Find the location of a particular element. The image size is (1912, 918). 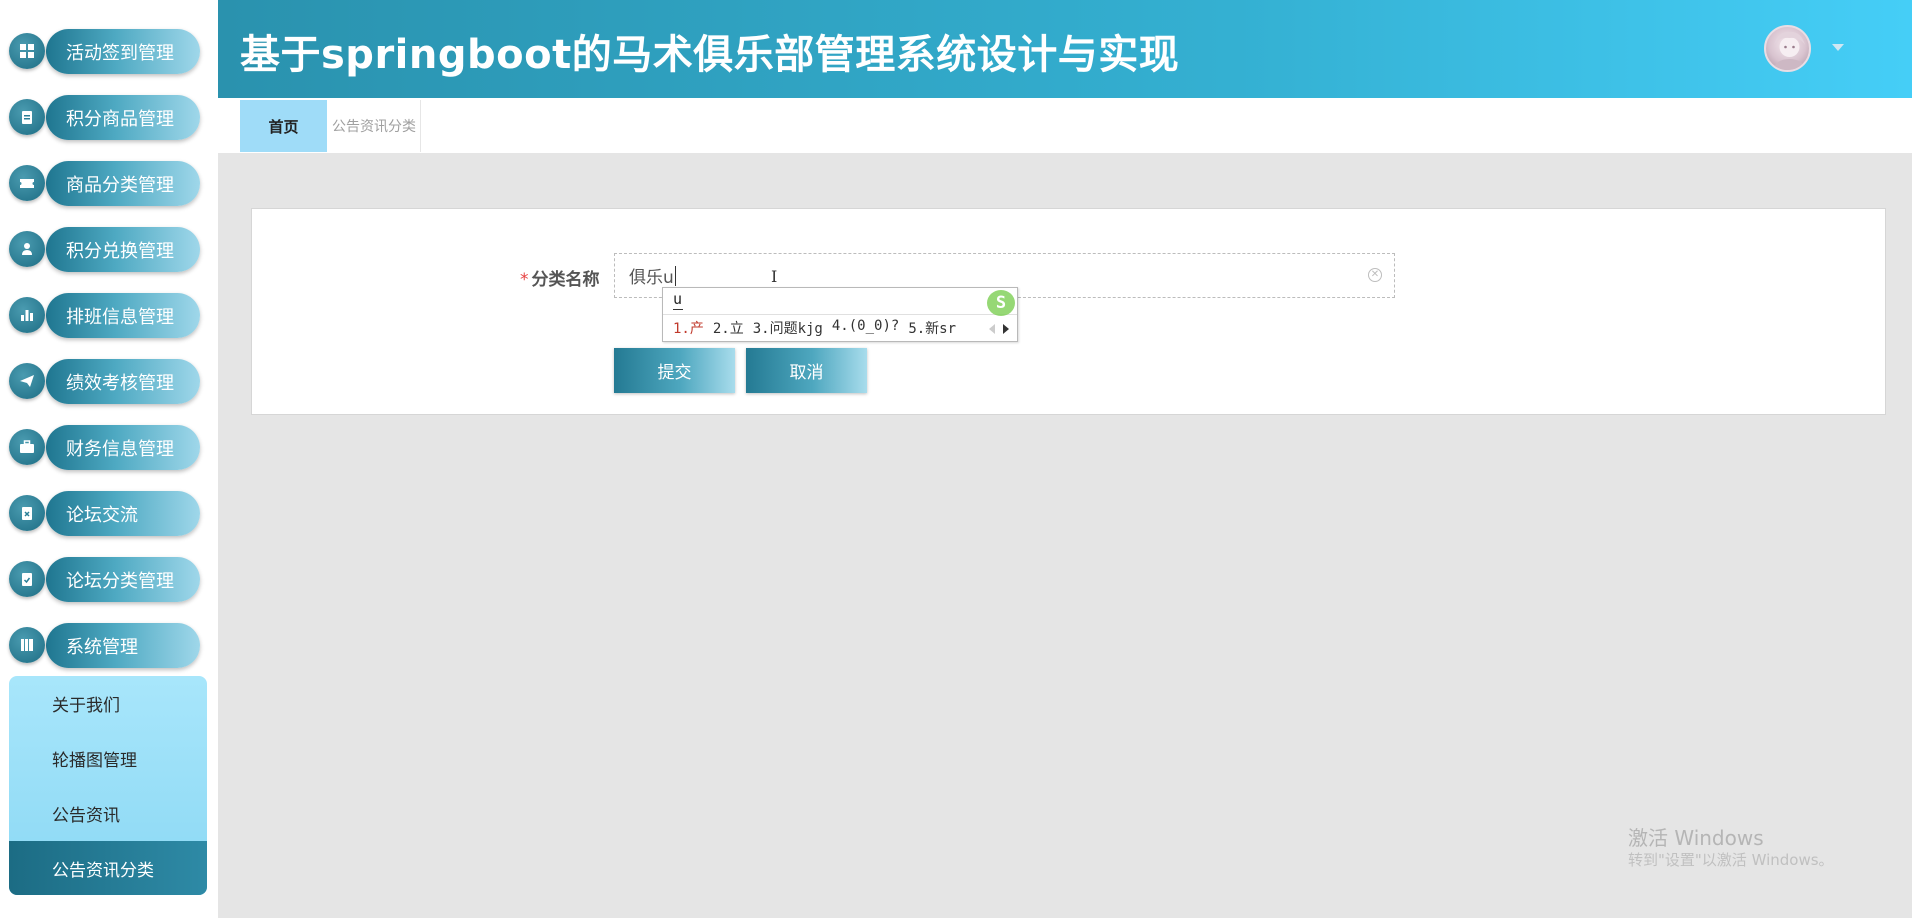

sidebar-item-label: 积分商品管理 is located at coordinates (123, 117).